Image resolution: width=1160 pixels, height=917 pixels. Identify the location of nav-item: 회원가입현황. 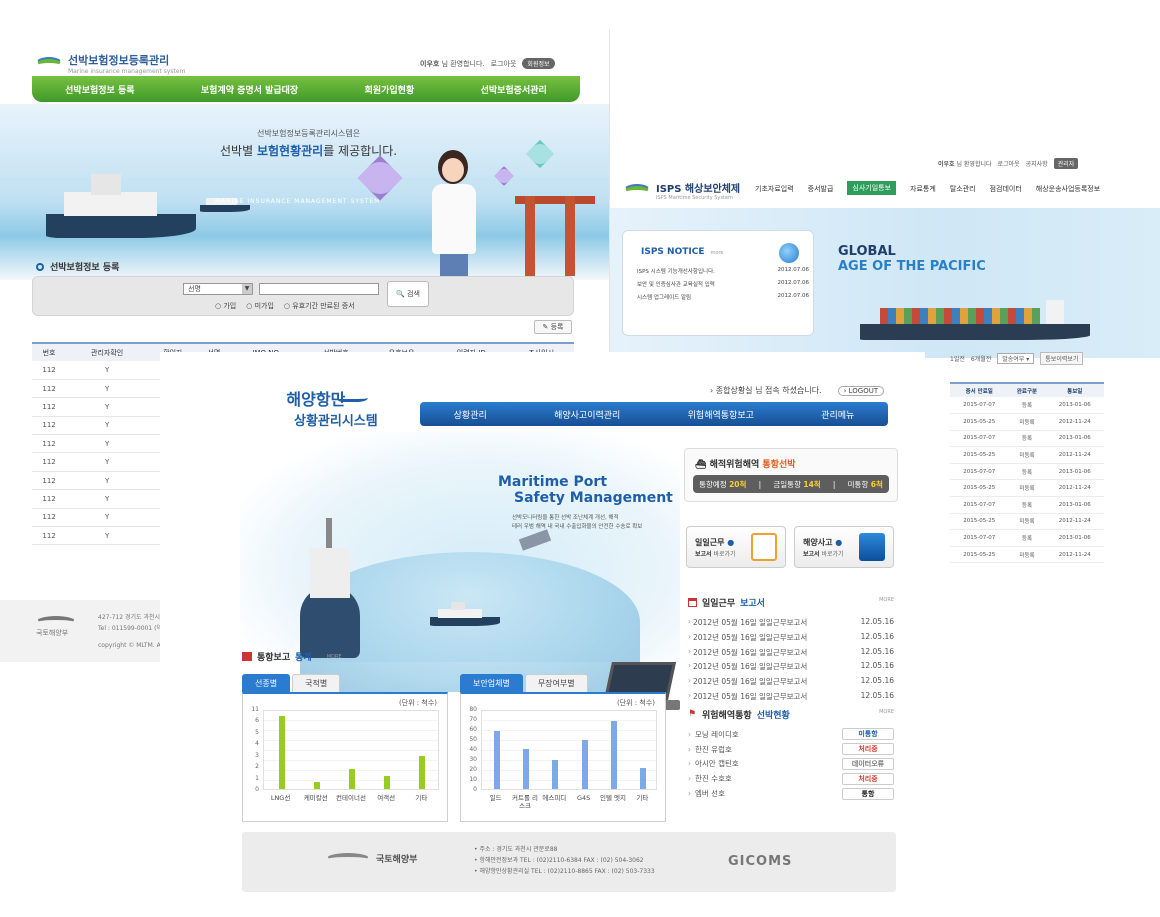
(390, 89).